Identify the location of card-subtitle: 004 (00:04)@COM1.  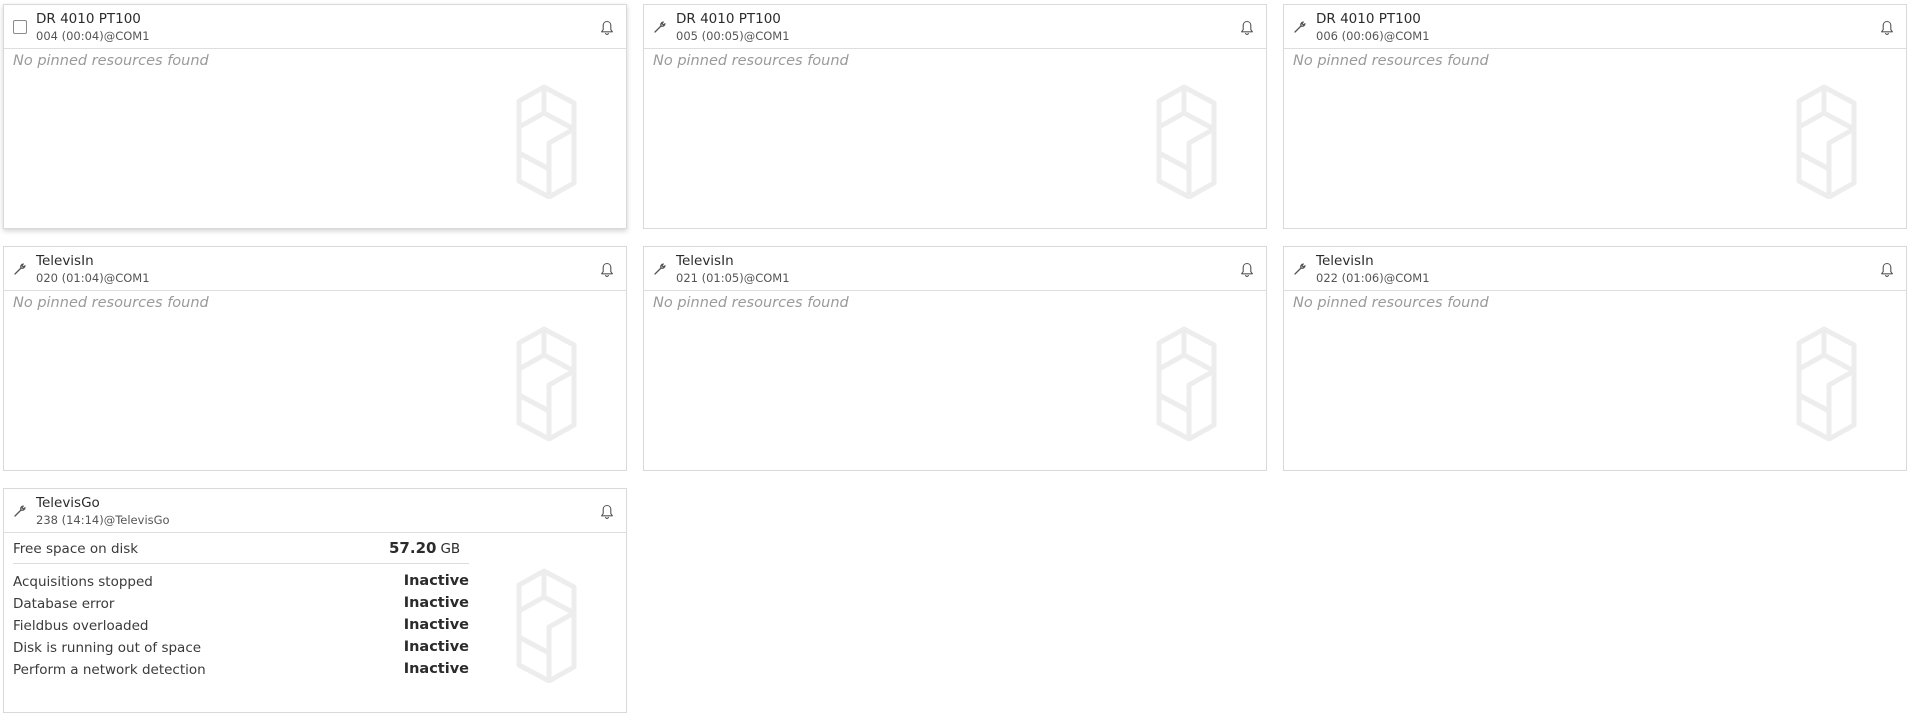
(93, 36).